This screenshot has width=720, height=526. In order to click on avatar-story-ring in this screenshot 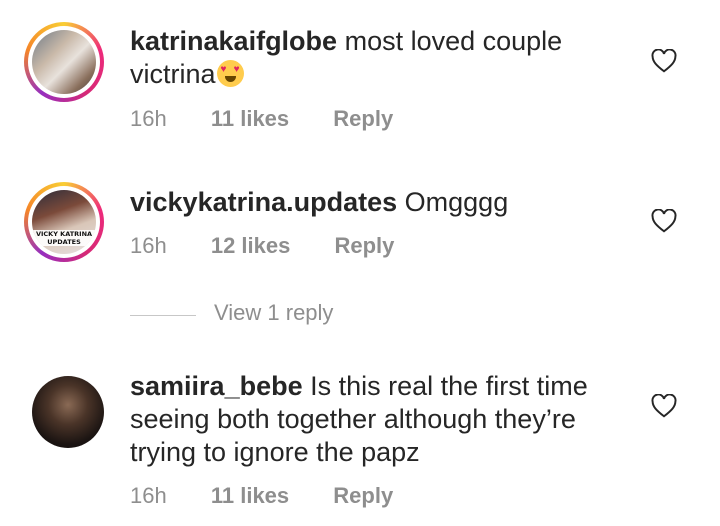, I will do `click(64, 62)`.